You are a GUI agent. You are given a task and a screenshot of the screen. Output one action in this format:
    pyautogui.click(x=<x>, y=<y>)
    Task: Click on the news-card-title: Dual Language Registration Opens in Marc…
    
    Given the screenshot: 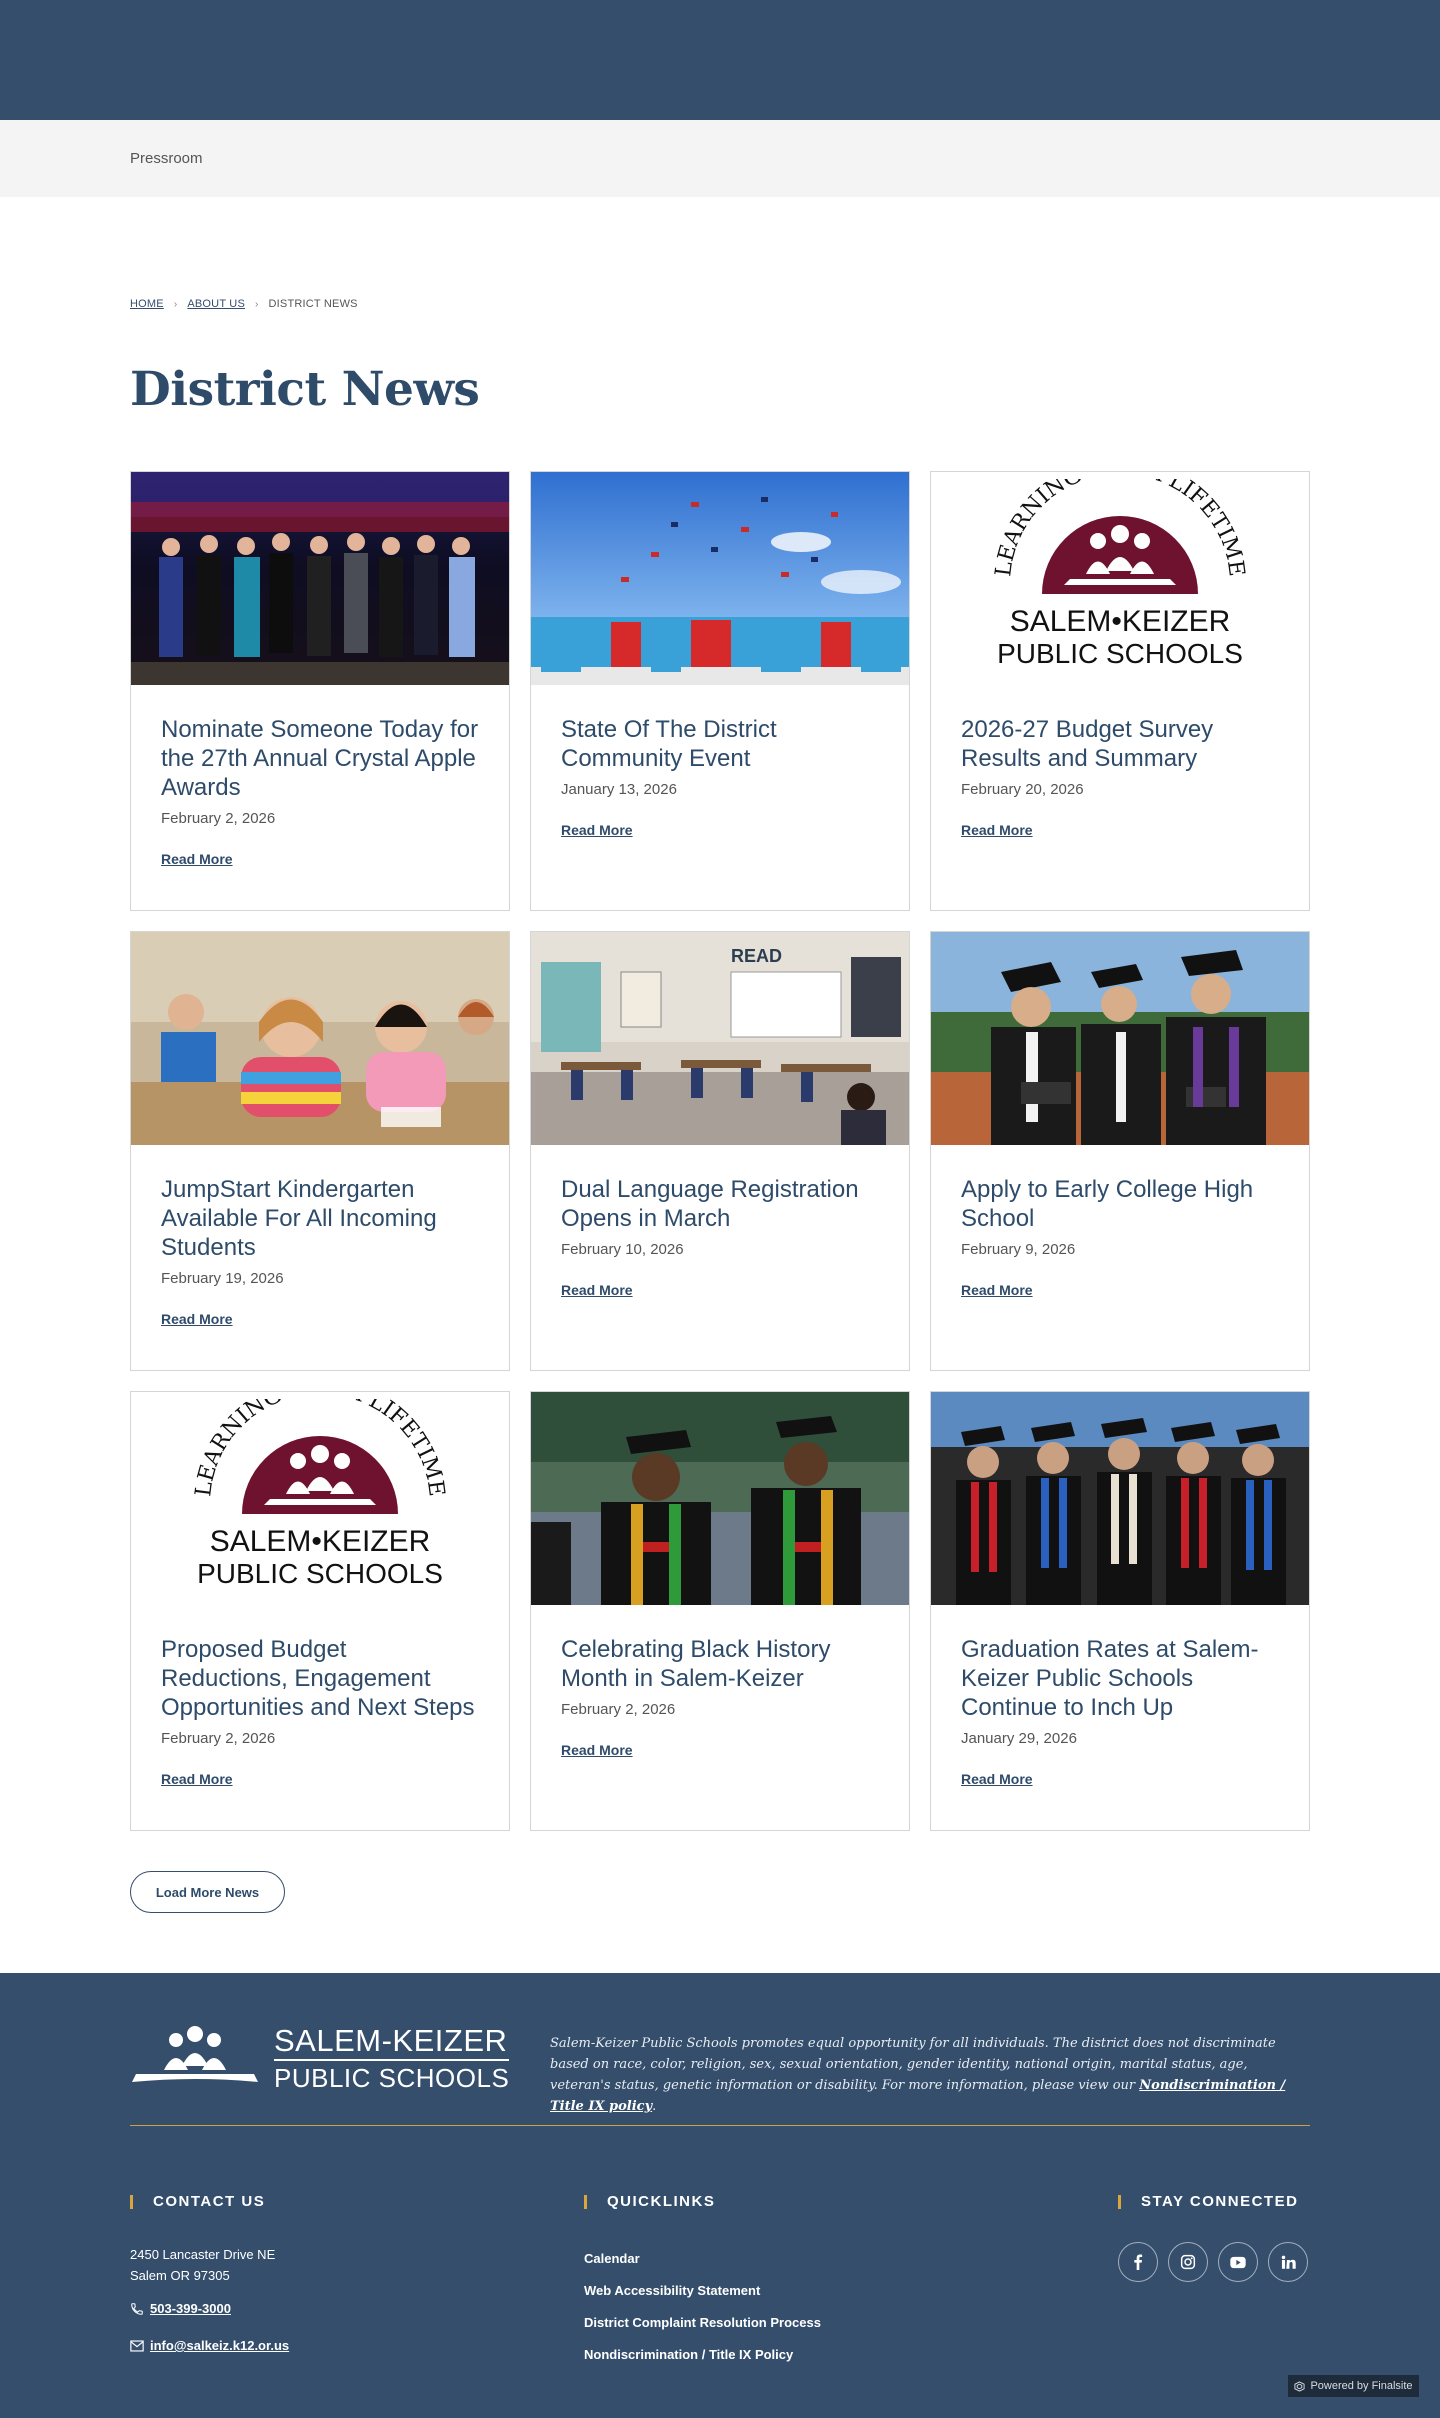 What is the action you would take?
    pyautogui.click(x=720, y=1204)
    